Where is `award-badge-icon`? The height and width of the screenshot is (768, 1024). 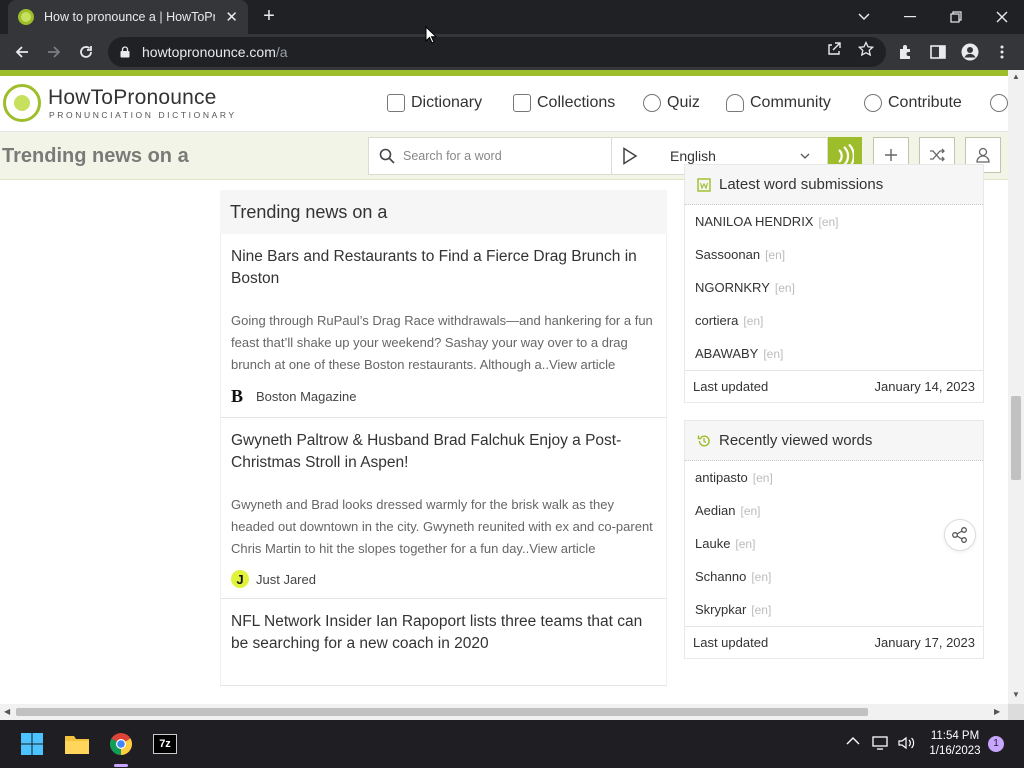 award-badge-icon is located at coordinates (999, 103).